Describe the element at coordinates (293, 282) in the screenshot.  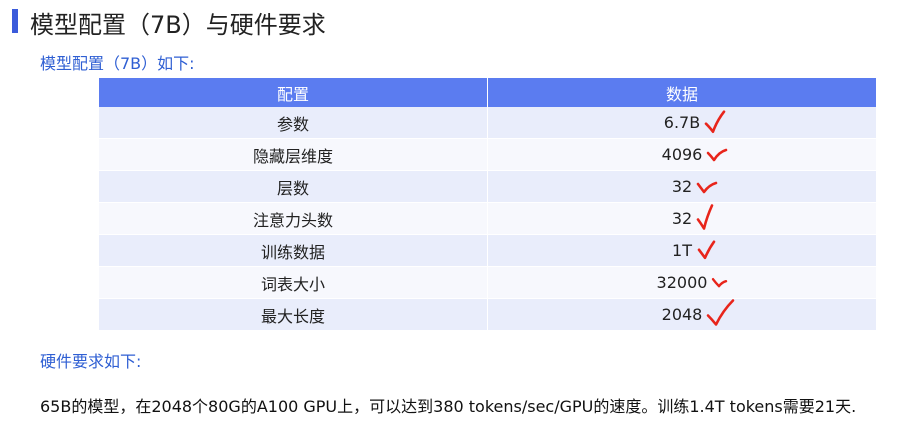
I see `config-name-cell: 词表大小` at that location.